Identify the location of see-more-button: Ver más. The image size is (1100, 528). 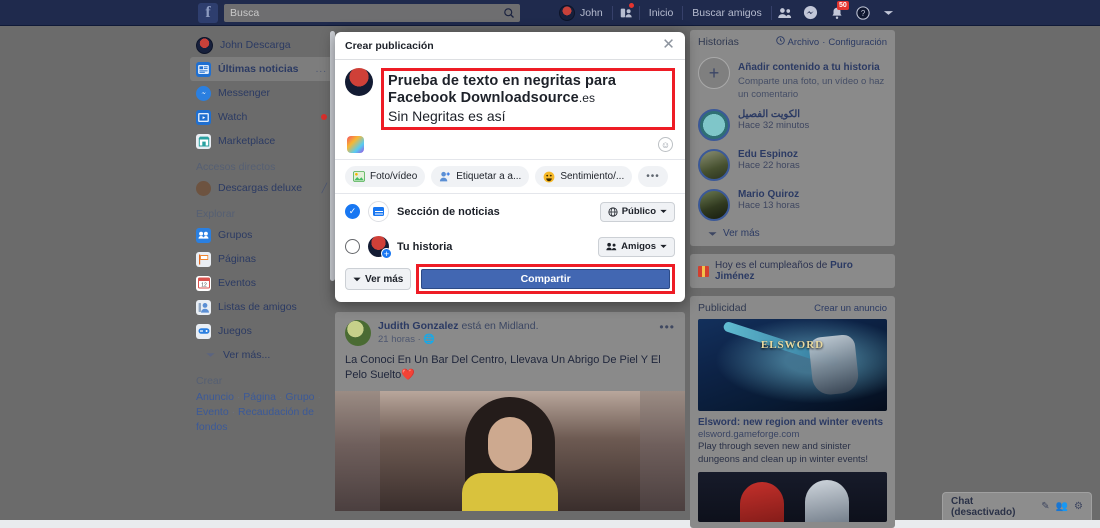
(378, 279).